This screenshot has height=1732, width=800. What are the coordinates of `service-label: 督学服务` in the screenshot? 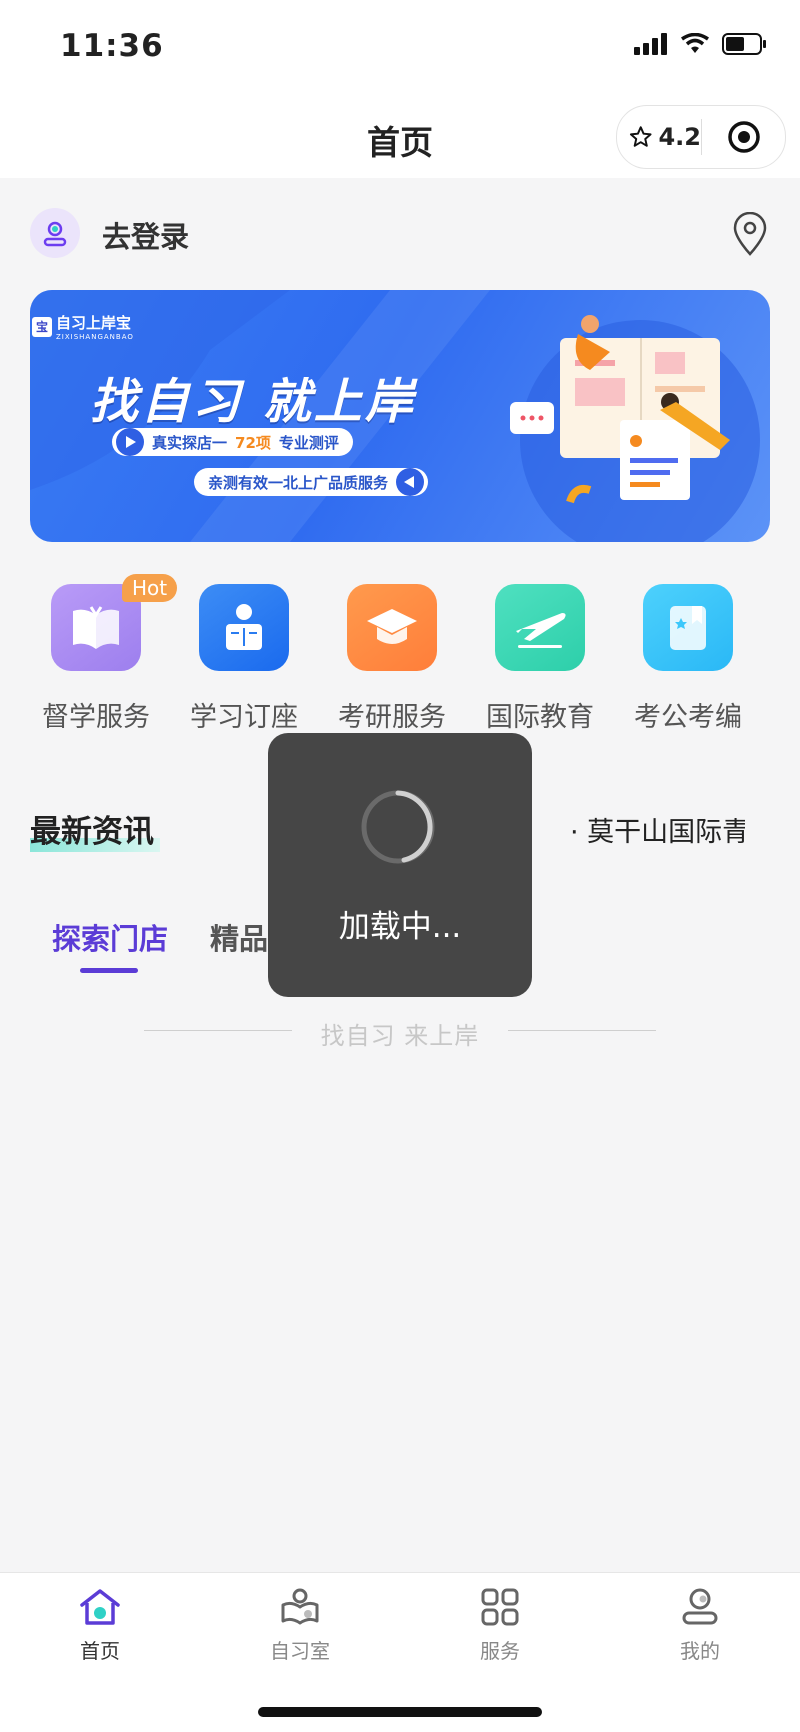 It's located at (96, 717).